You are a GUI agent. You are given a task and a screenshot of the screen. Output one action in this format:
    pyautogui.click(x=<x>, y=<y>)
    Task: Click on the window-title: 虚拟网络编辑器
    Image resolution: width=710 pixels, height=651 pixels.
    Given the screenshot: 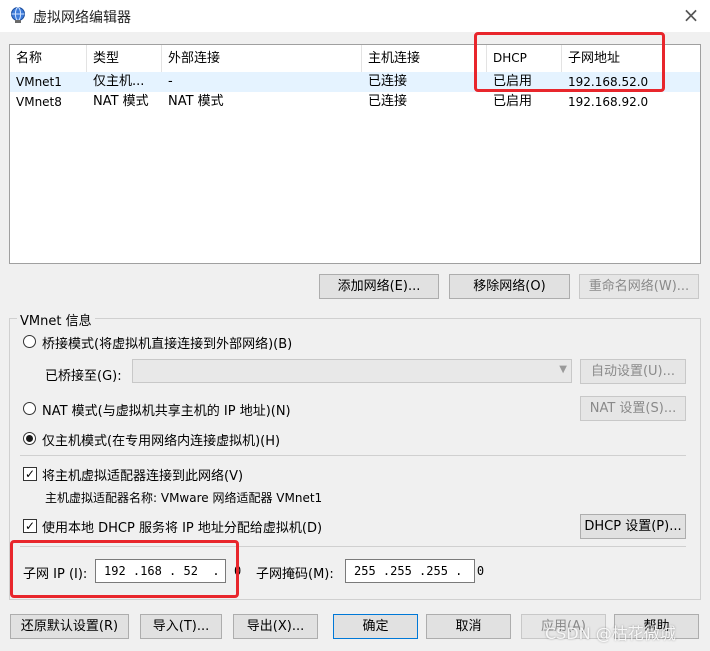 What is the action you would take?
    pyautogui.click(x=82, y=18)
    